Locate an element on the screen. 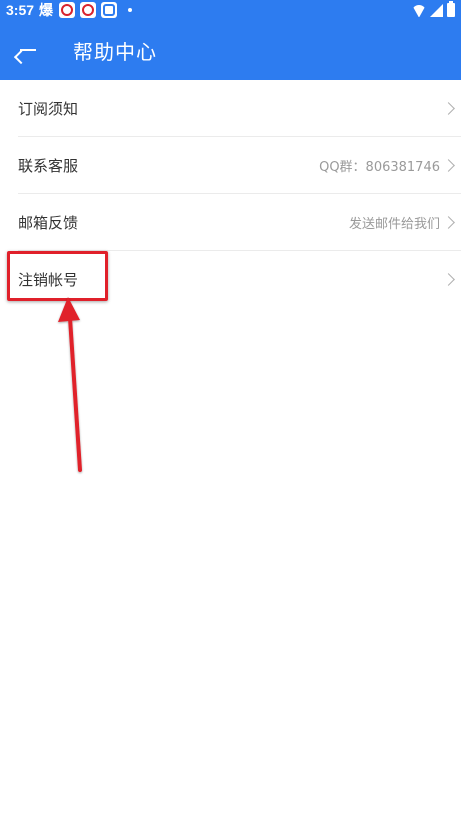 The image size is (461, 829). notification-blue-icon is located at coordinates (109, 10).